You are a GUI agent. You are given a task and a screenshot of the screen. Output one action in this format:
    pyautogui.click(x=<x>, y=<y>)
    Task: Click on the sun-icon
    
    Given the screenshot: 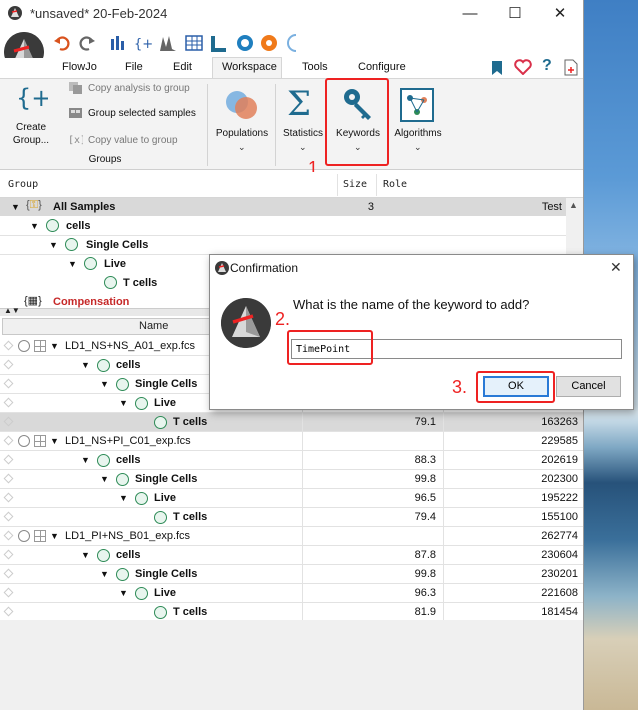 What is the action you would take?
    pyautogui.click(x=269, y=43)
    